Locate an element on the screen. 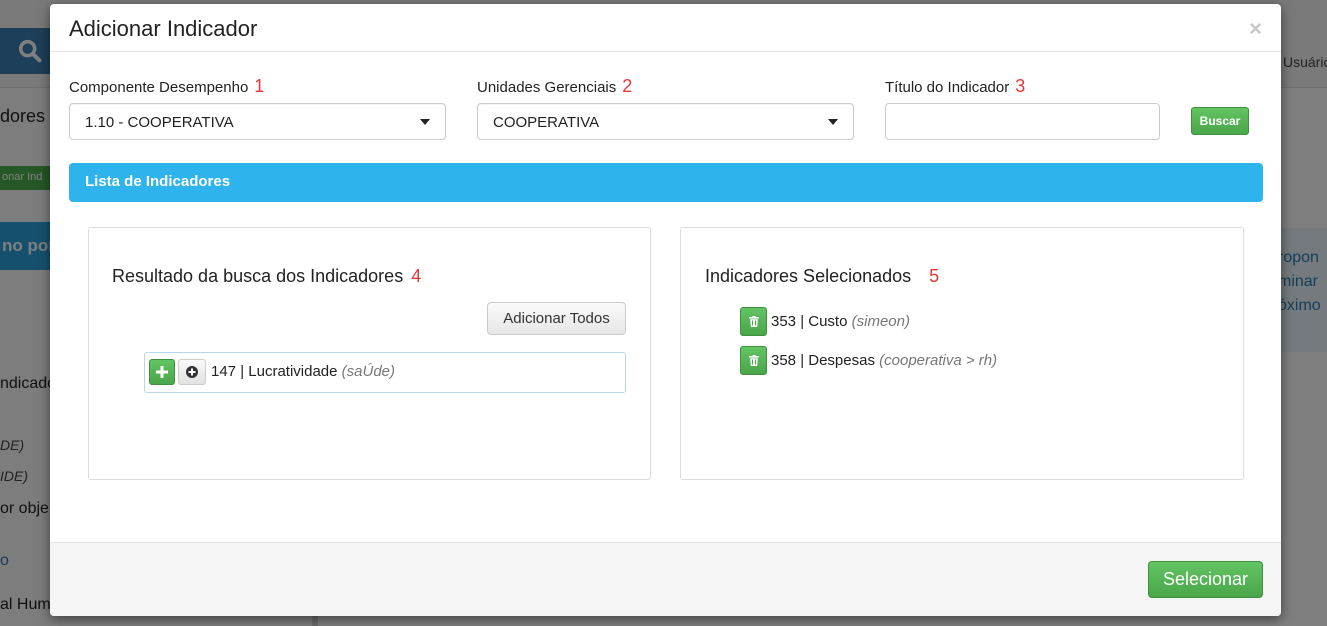 This screenshot has width=1327, height=626. titulo-input is located at coordinates (1022, 121).